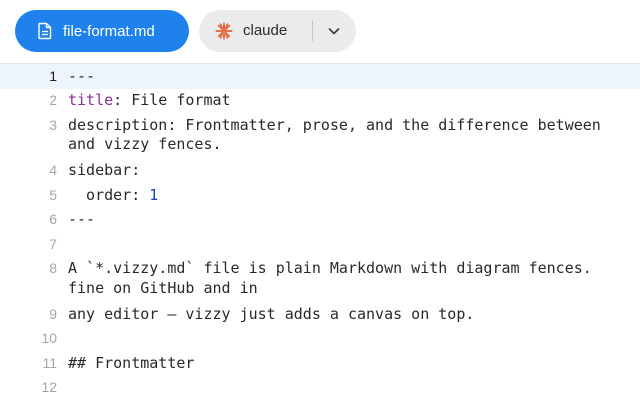  Describe the element at coordinates (320, 195) in the screenshot. I see `editor-line: 5 order: 1` at that location.